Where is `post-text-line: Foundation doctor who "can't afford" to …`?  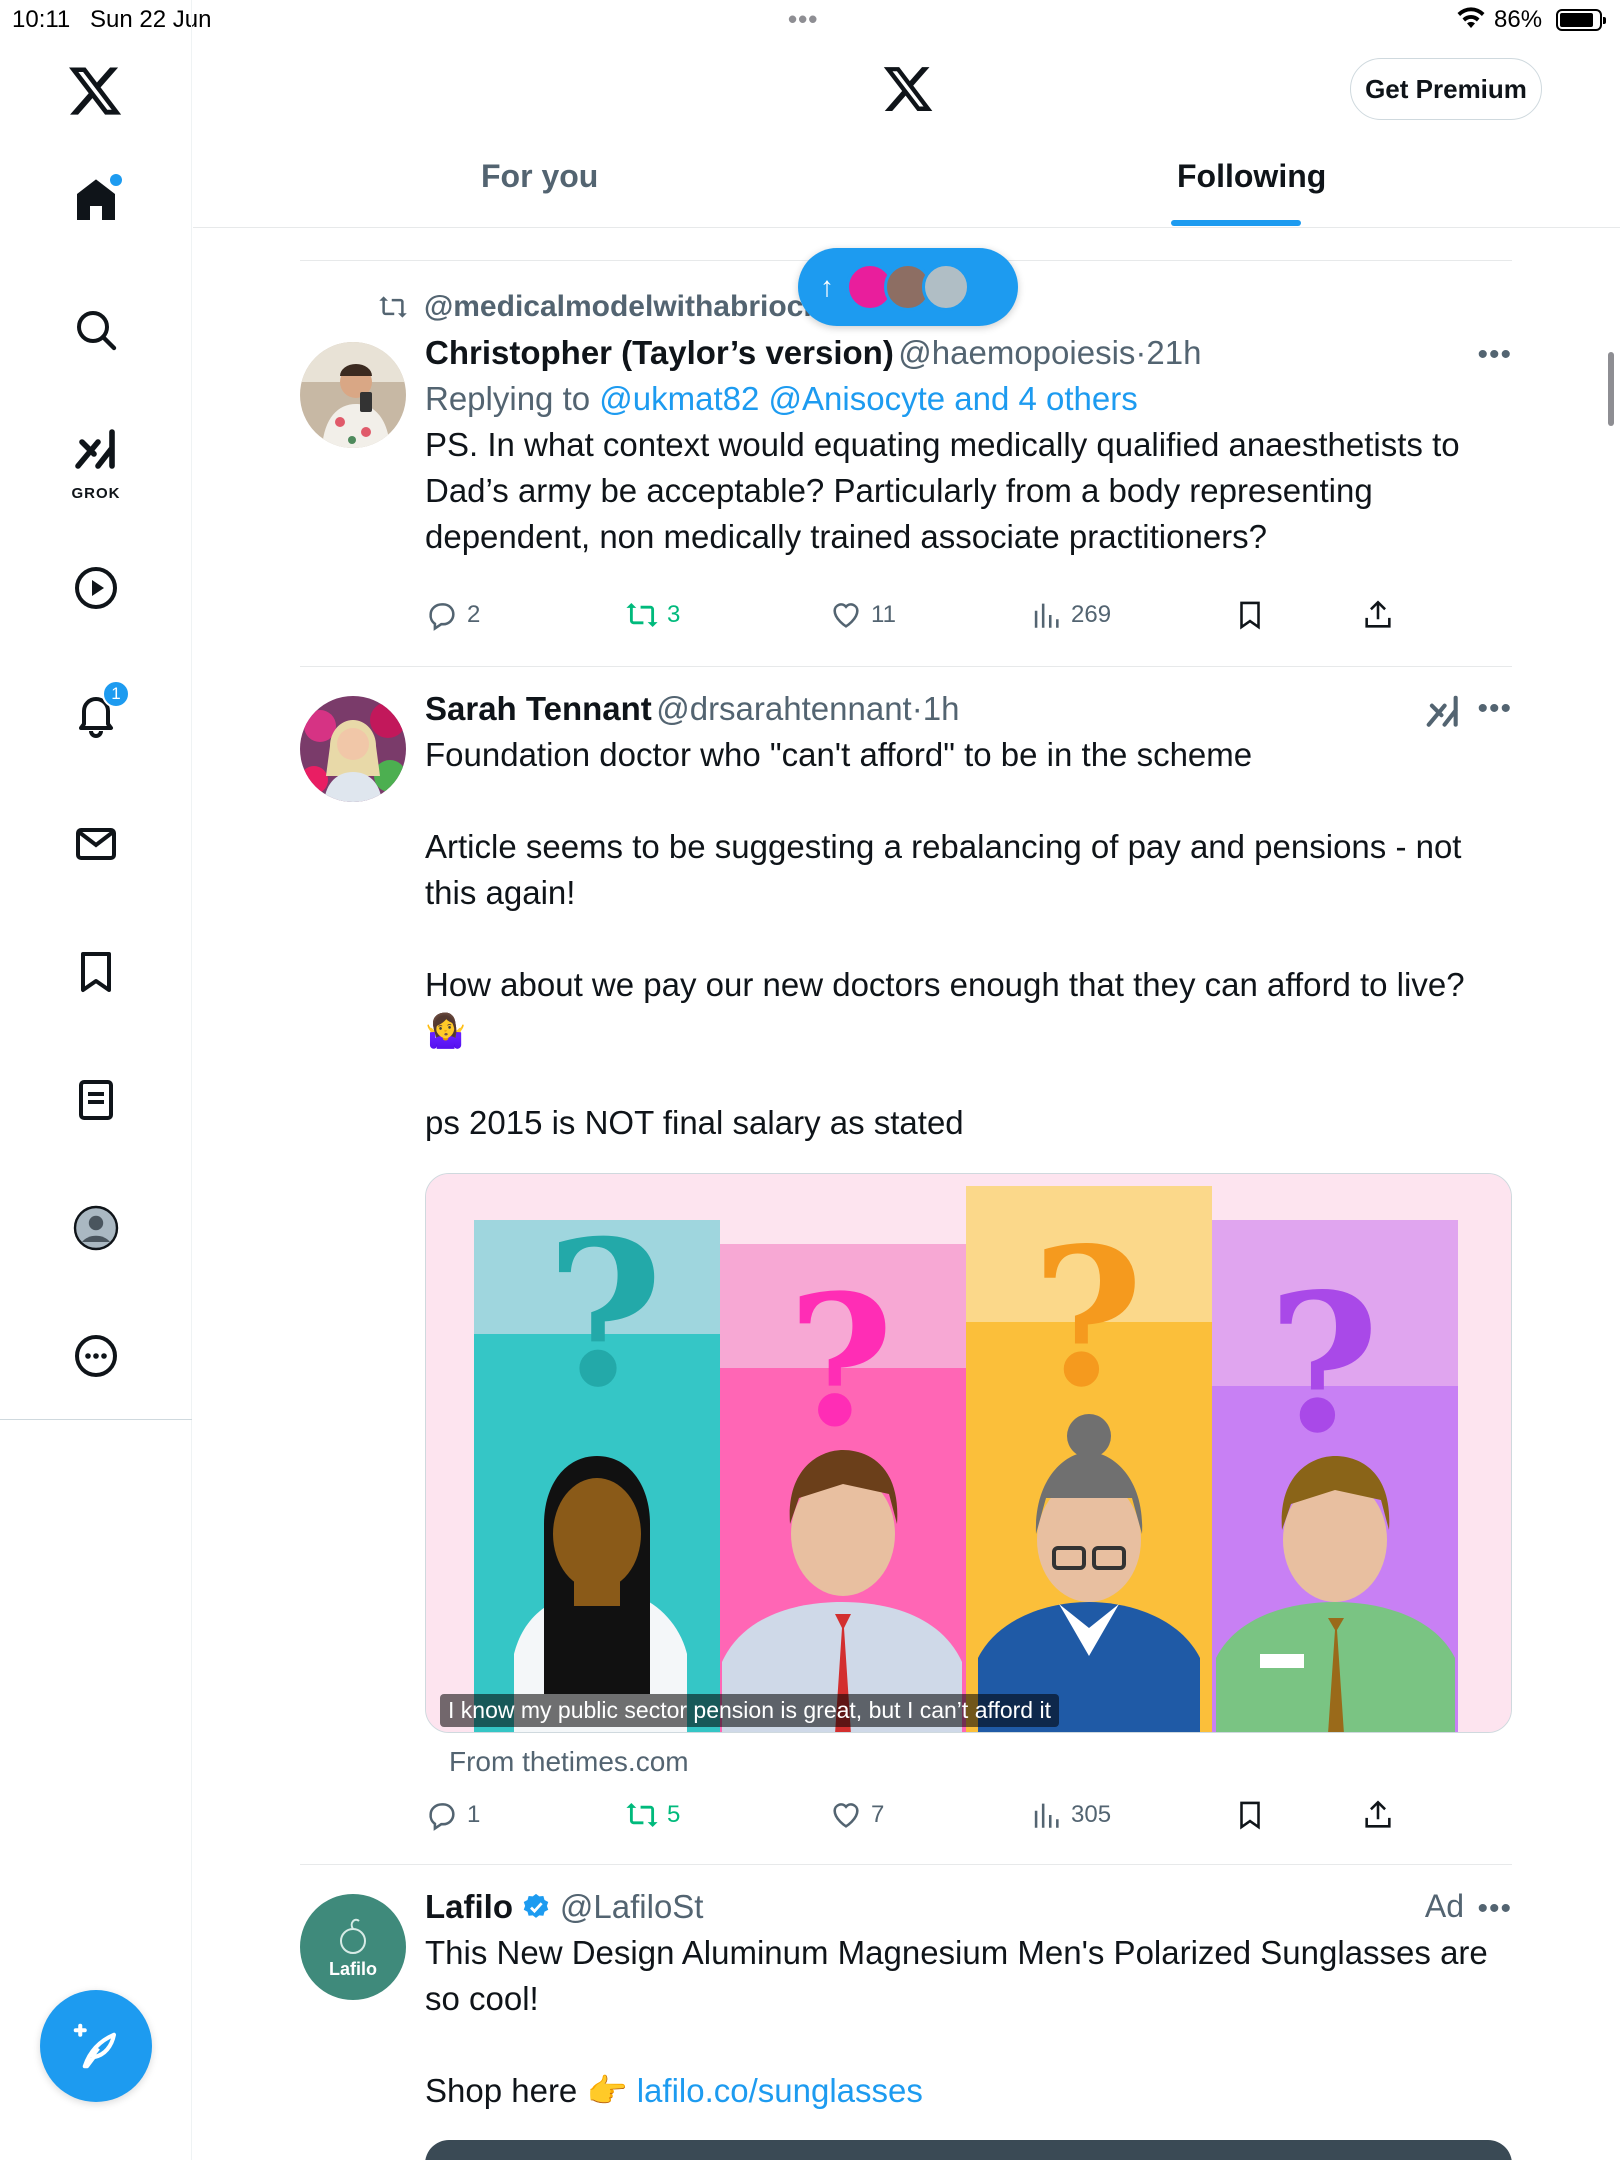
post-text-line: Foundation doctor who "can't afford" to … is located at coordinates (839, 754).